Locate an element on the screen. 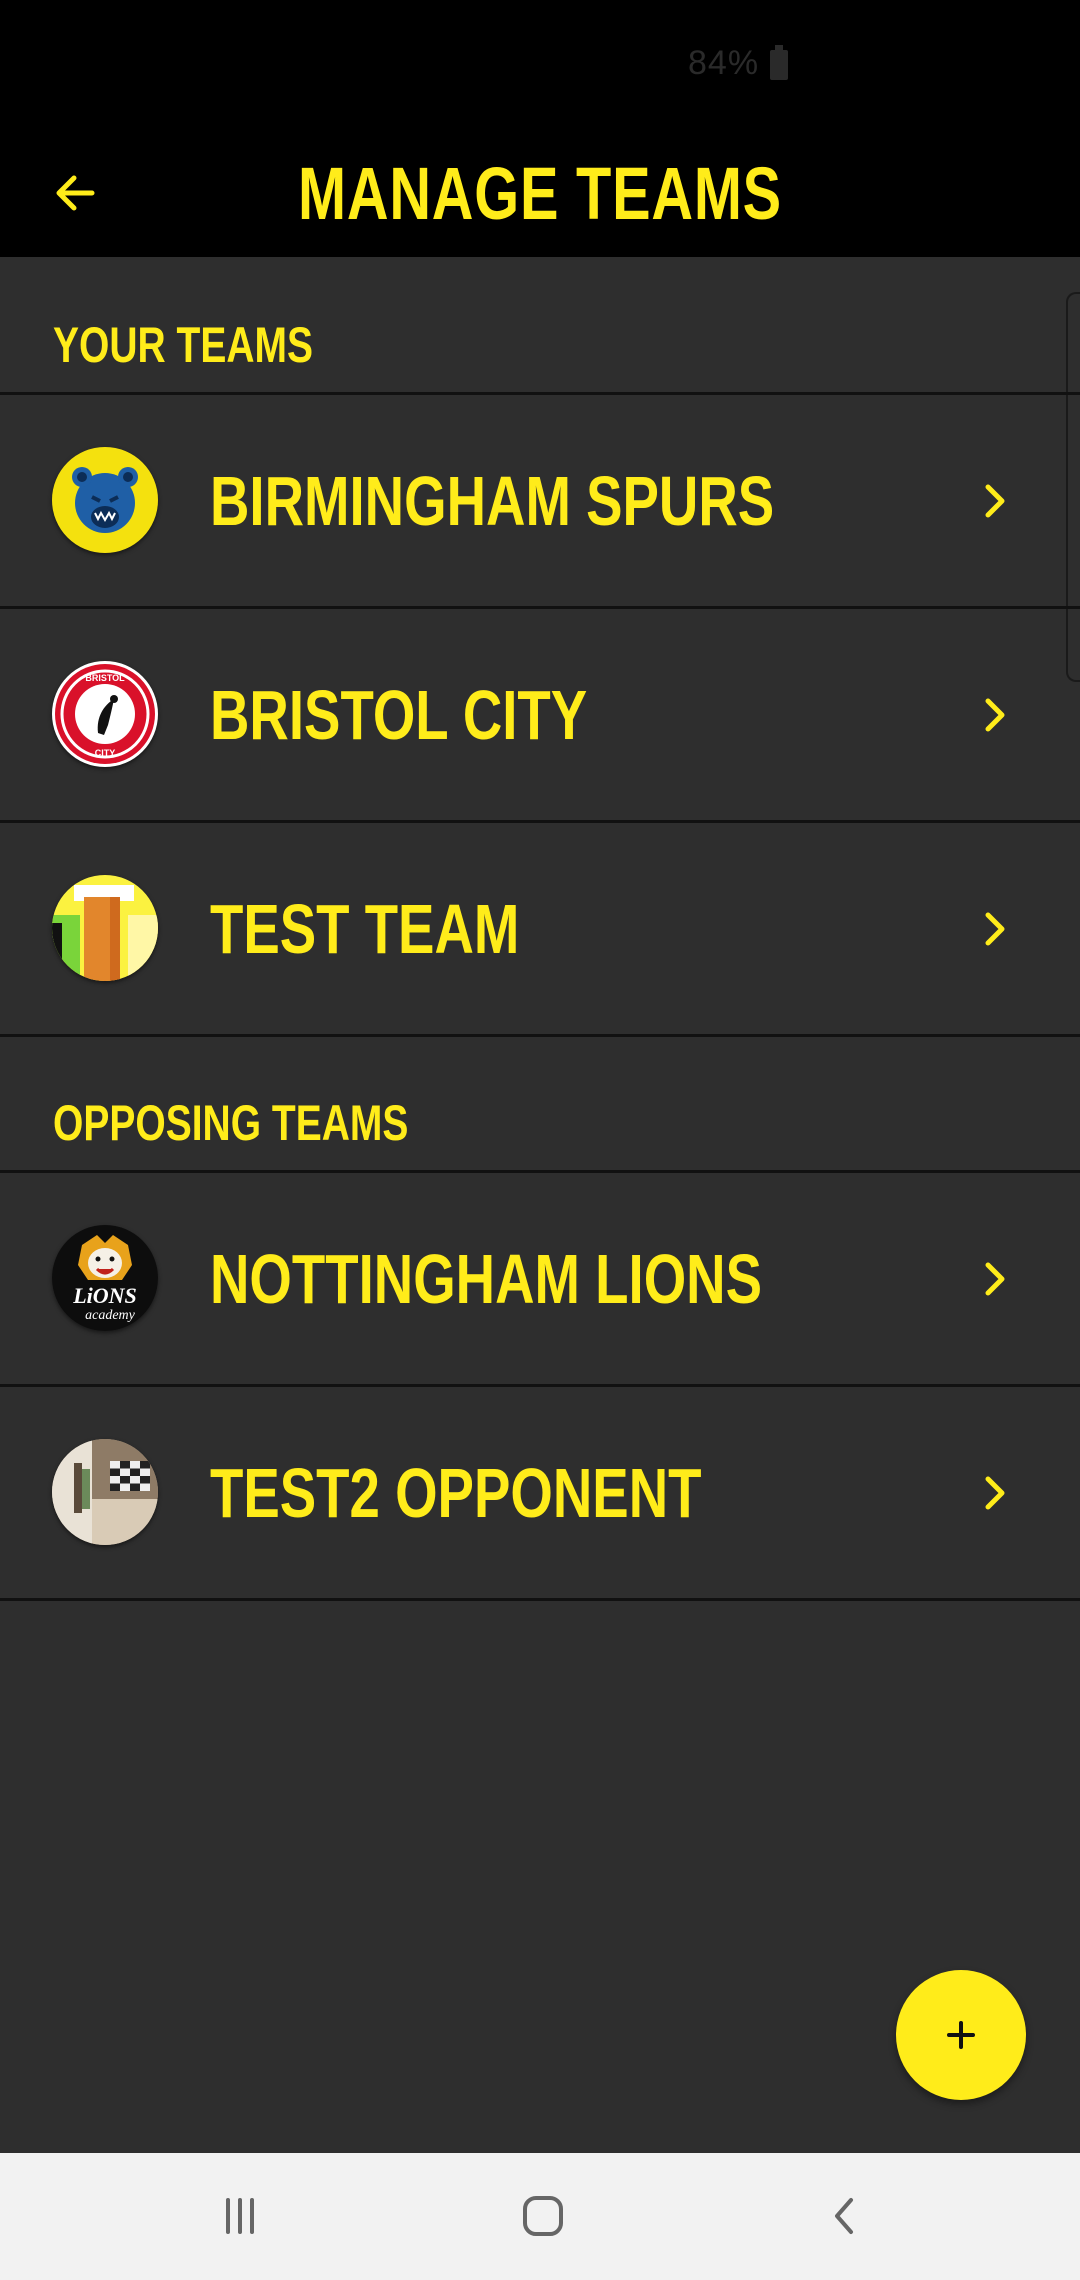 The width and height of the screenshot is (1080, 2280). page-title: MANAGE TEAMS is located at coordinates (540, 193).